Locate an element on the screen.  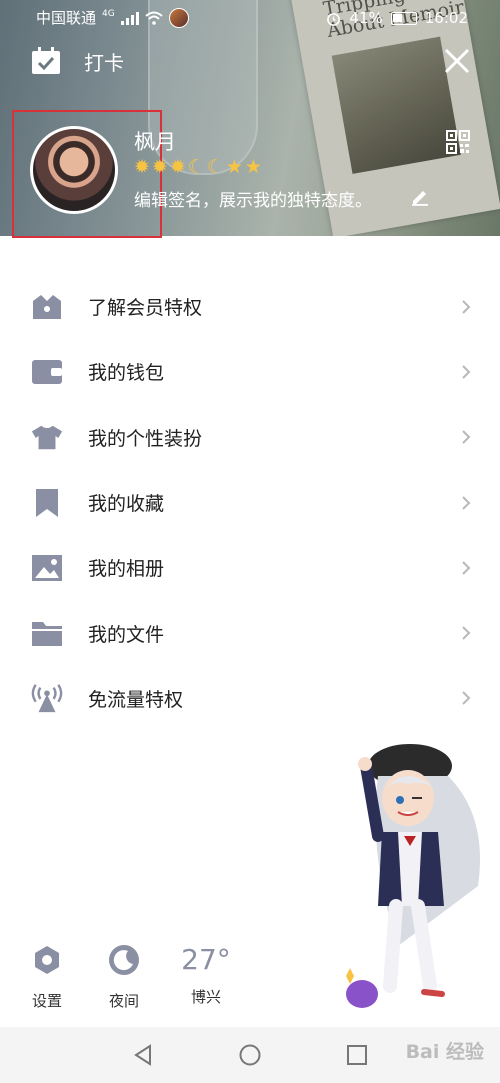
home-circle-icon is located at coordinates (250, 1055).